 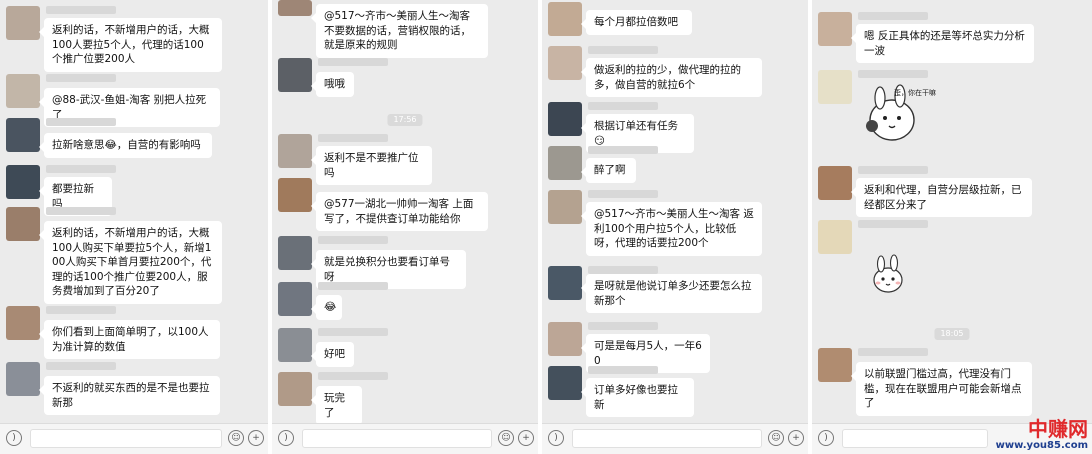 What do you see at coordinates (371, 165) in the screenshot?
I see `message-bubble: 返利不是不要推广位吗` at bounding box center [371, 165].